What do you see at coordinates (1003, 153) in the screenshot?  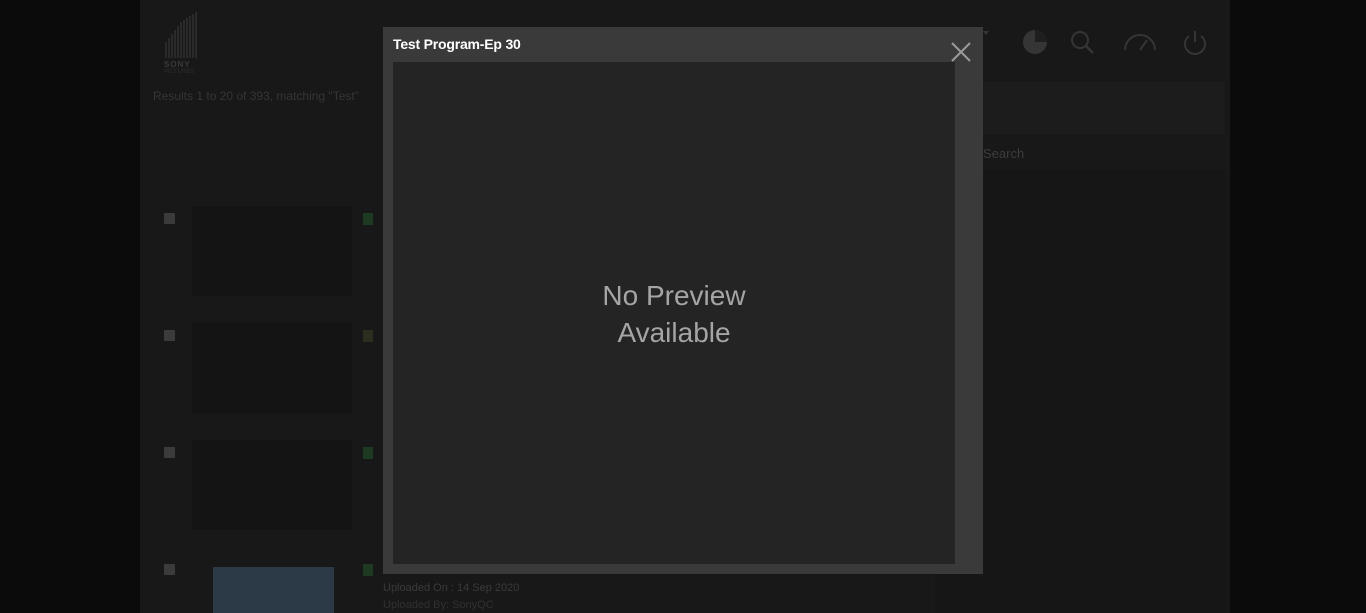 I see `search-link: Search` at bounding box center [1003, 153].